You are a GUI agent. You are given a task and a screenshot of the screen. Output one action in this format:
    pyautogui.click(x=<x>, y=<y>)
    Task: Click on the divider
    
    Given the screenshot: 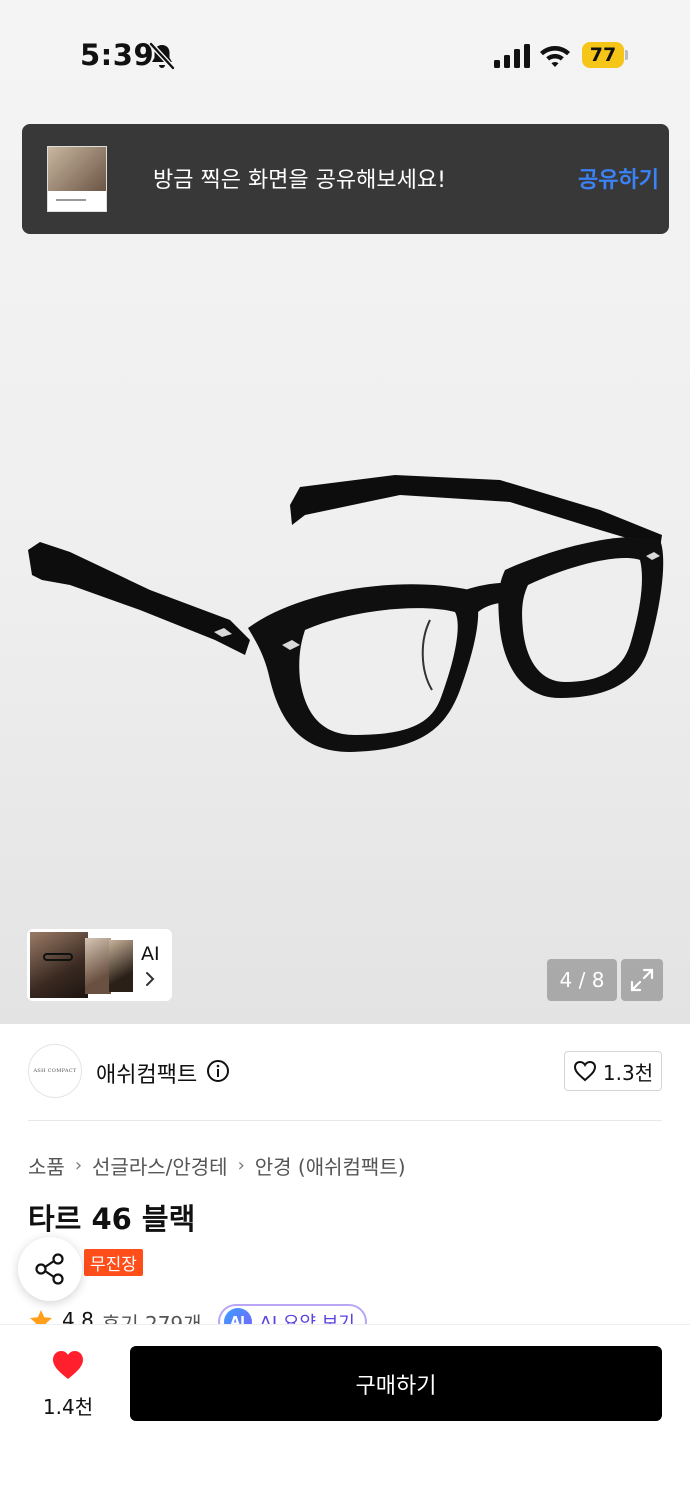 What is the action you would take?
    pyautogui.click(x=345, y=1120)
    